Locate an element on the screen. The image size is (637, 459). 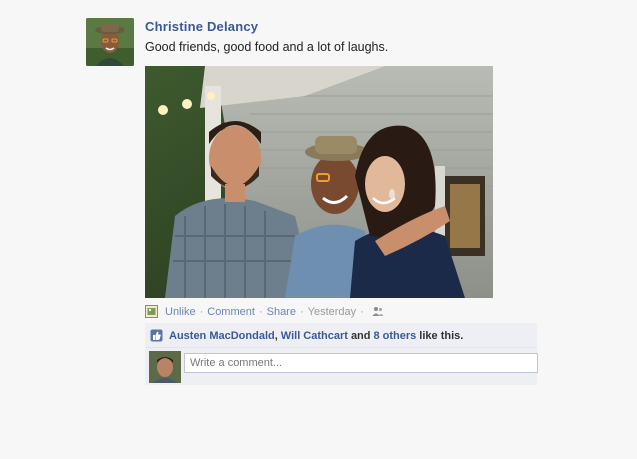
others-link: 8 others is located at coordinates (395, 336).